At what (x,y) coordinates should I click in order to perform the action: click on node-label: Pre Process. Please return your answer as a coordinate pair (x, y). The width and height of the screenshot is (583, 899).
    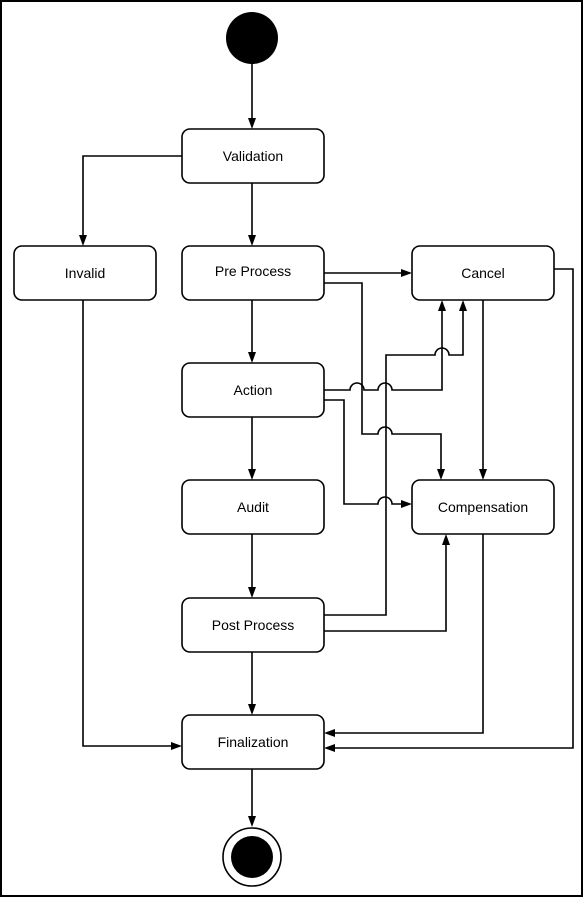
    Looking at the image, I should click on (253, 271).